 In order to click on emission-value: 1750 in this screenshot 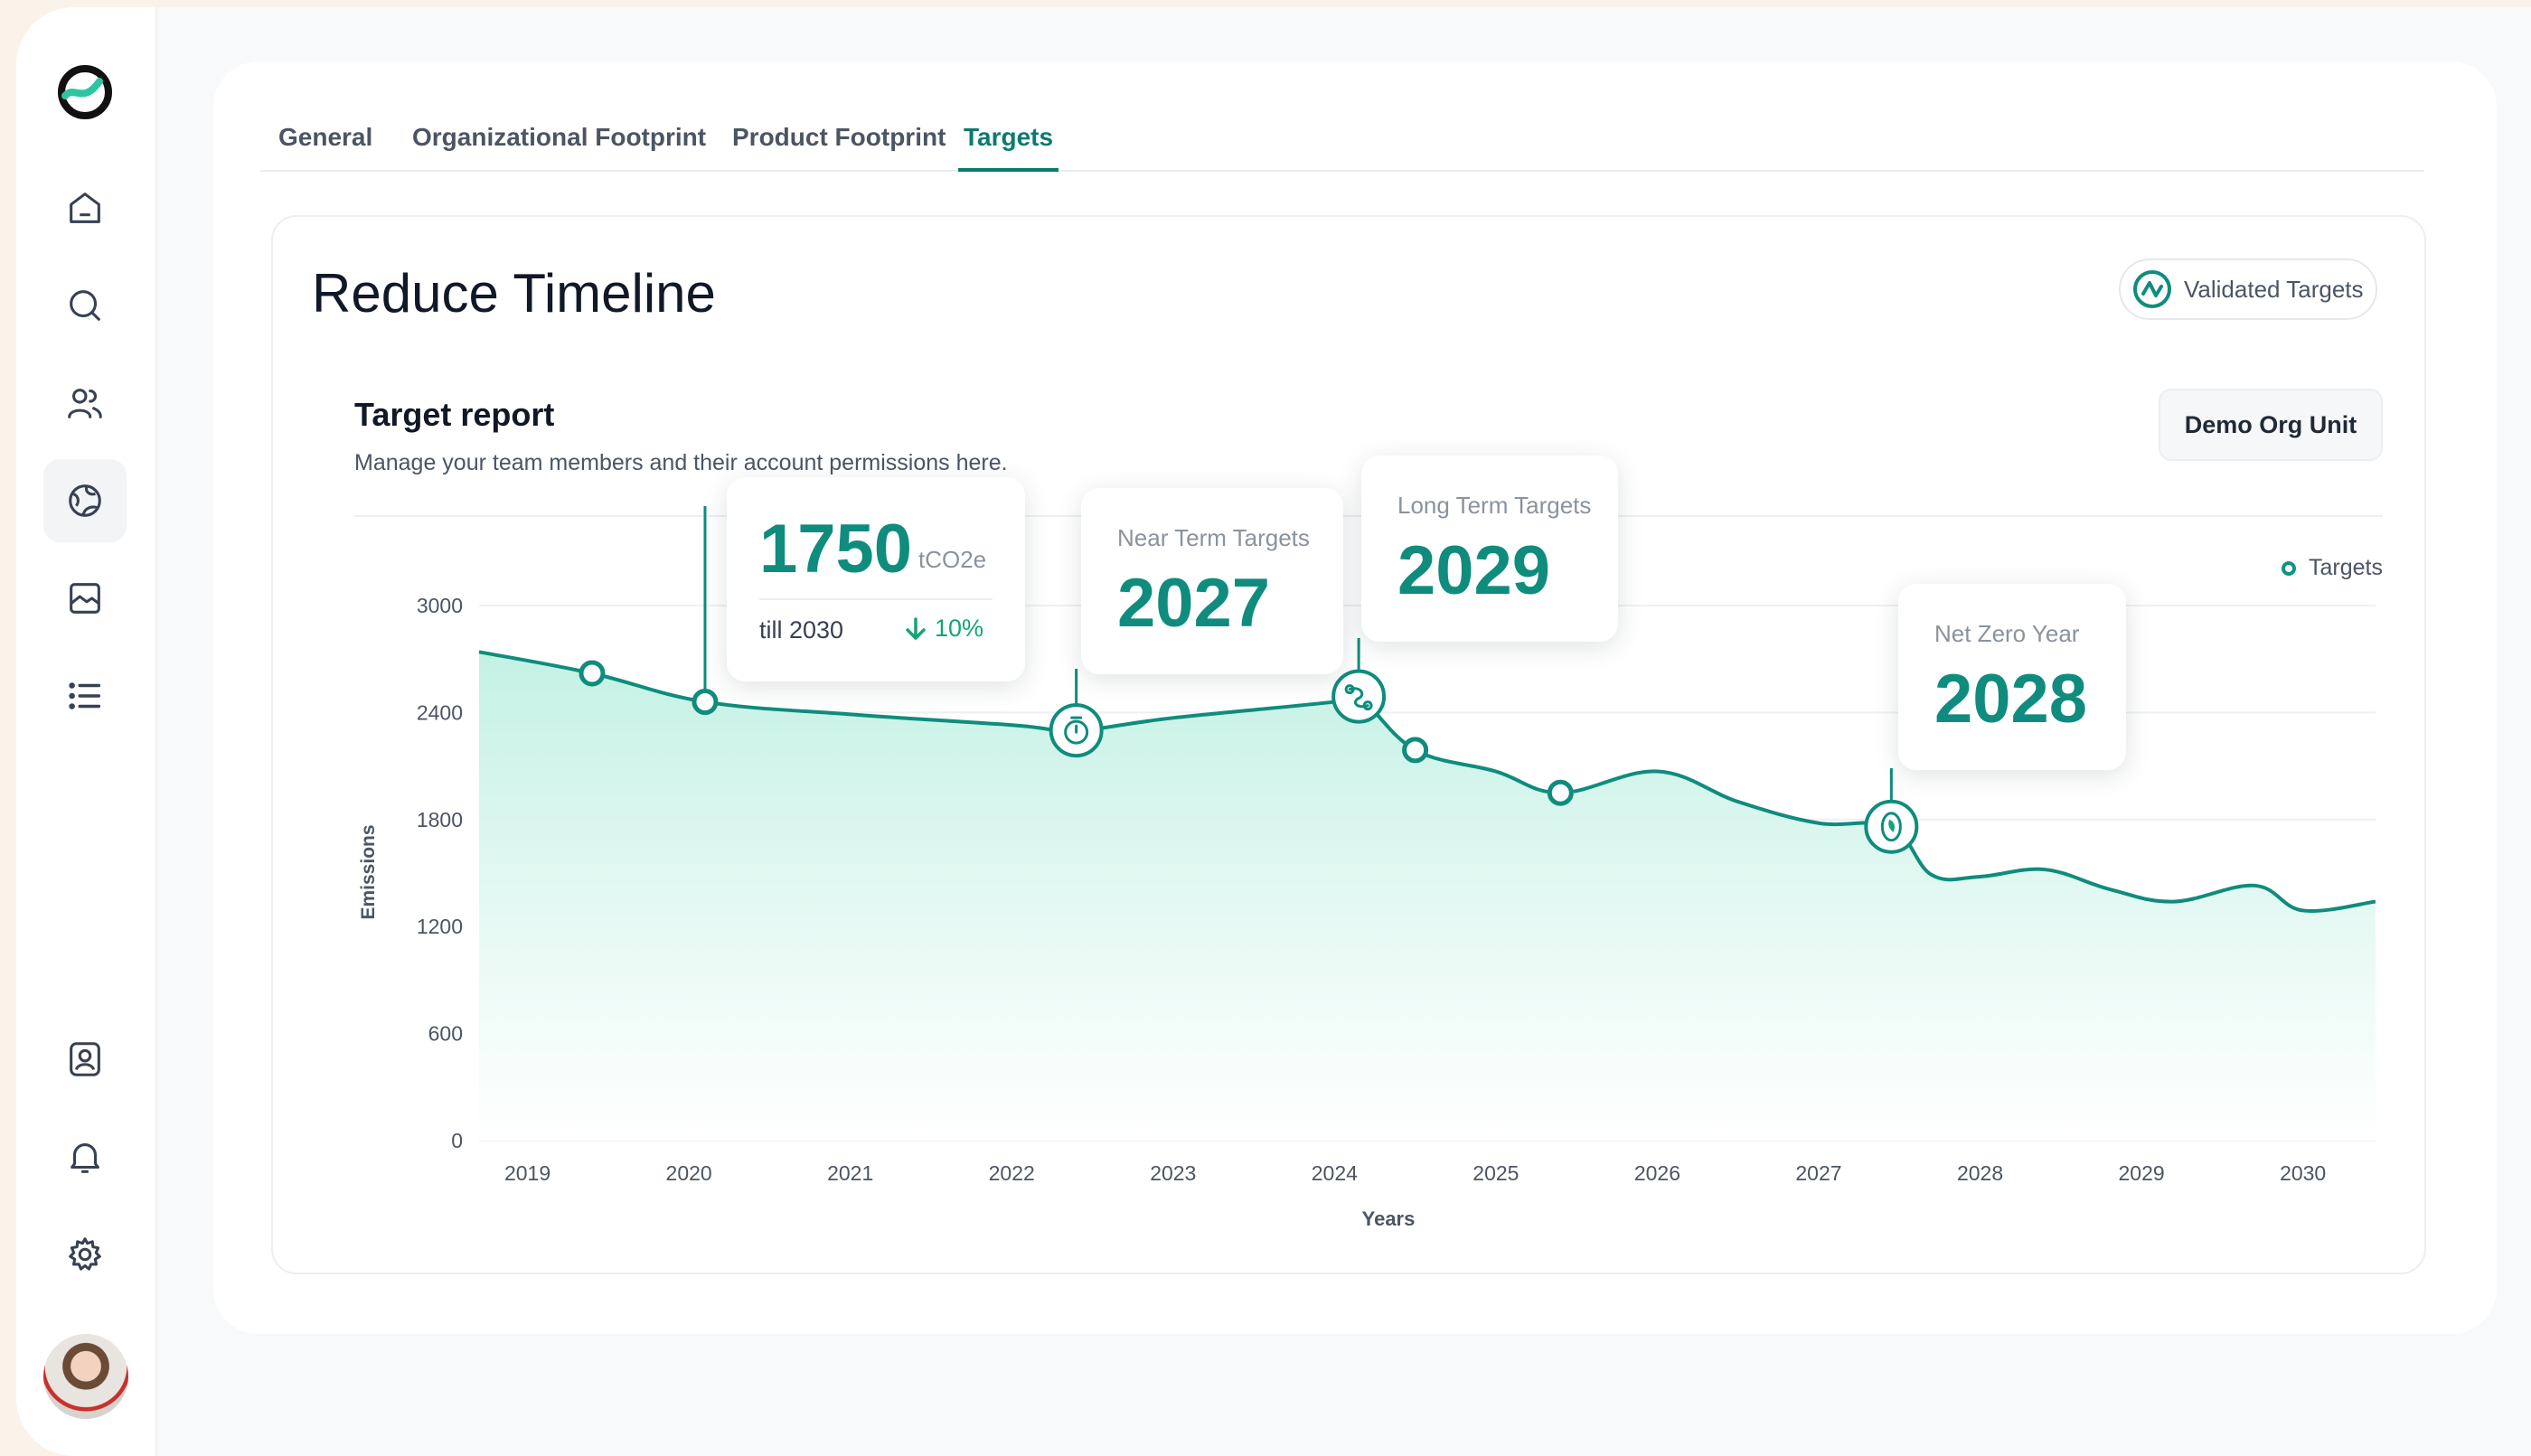, I will do `click(836, 549)`.